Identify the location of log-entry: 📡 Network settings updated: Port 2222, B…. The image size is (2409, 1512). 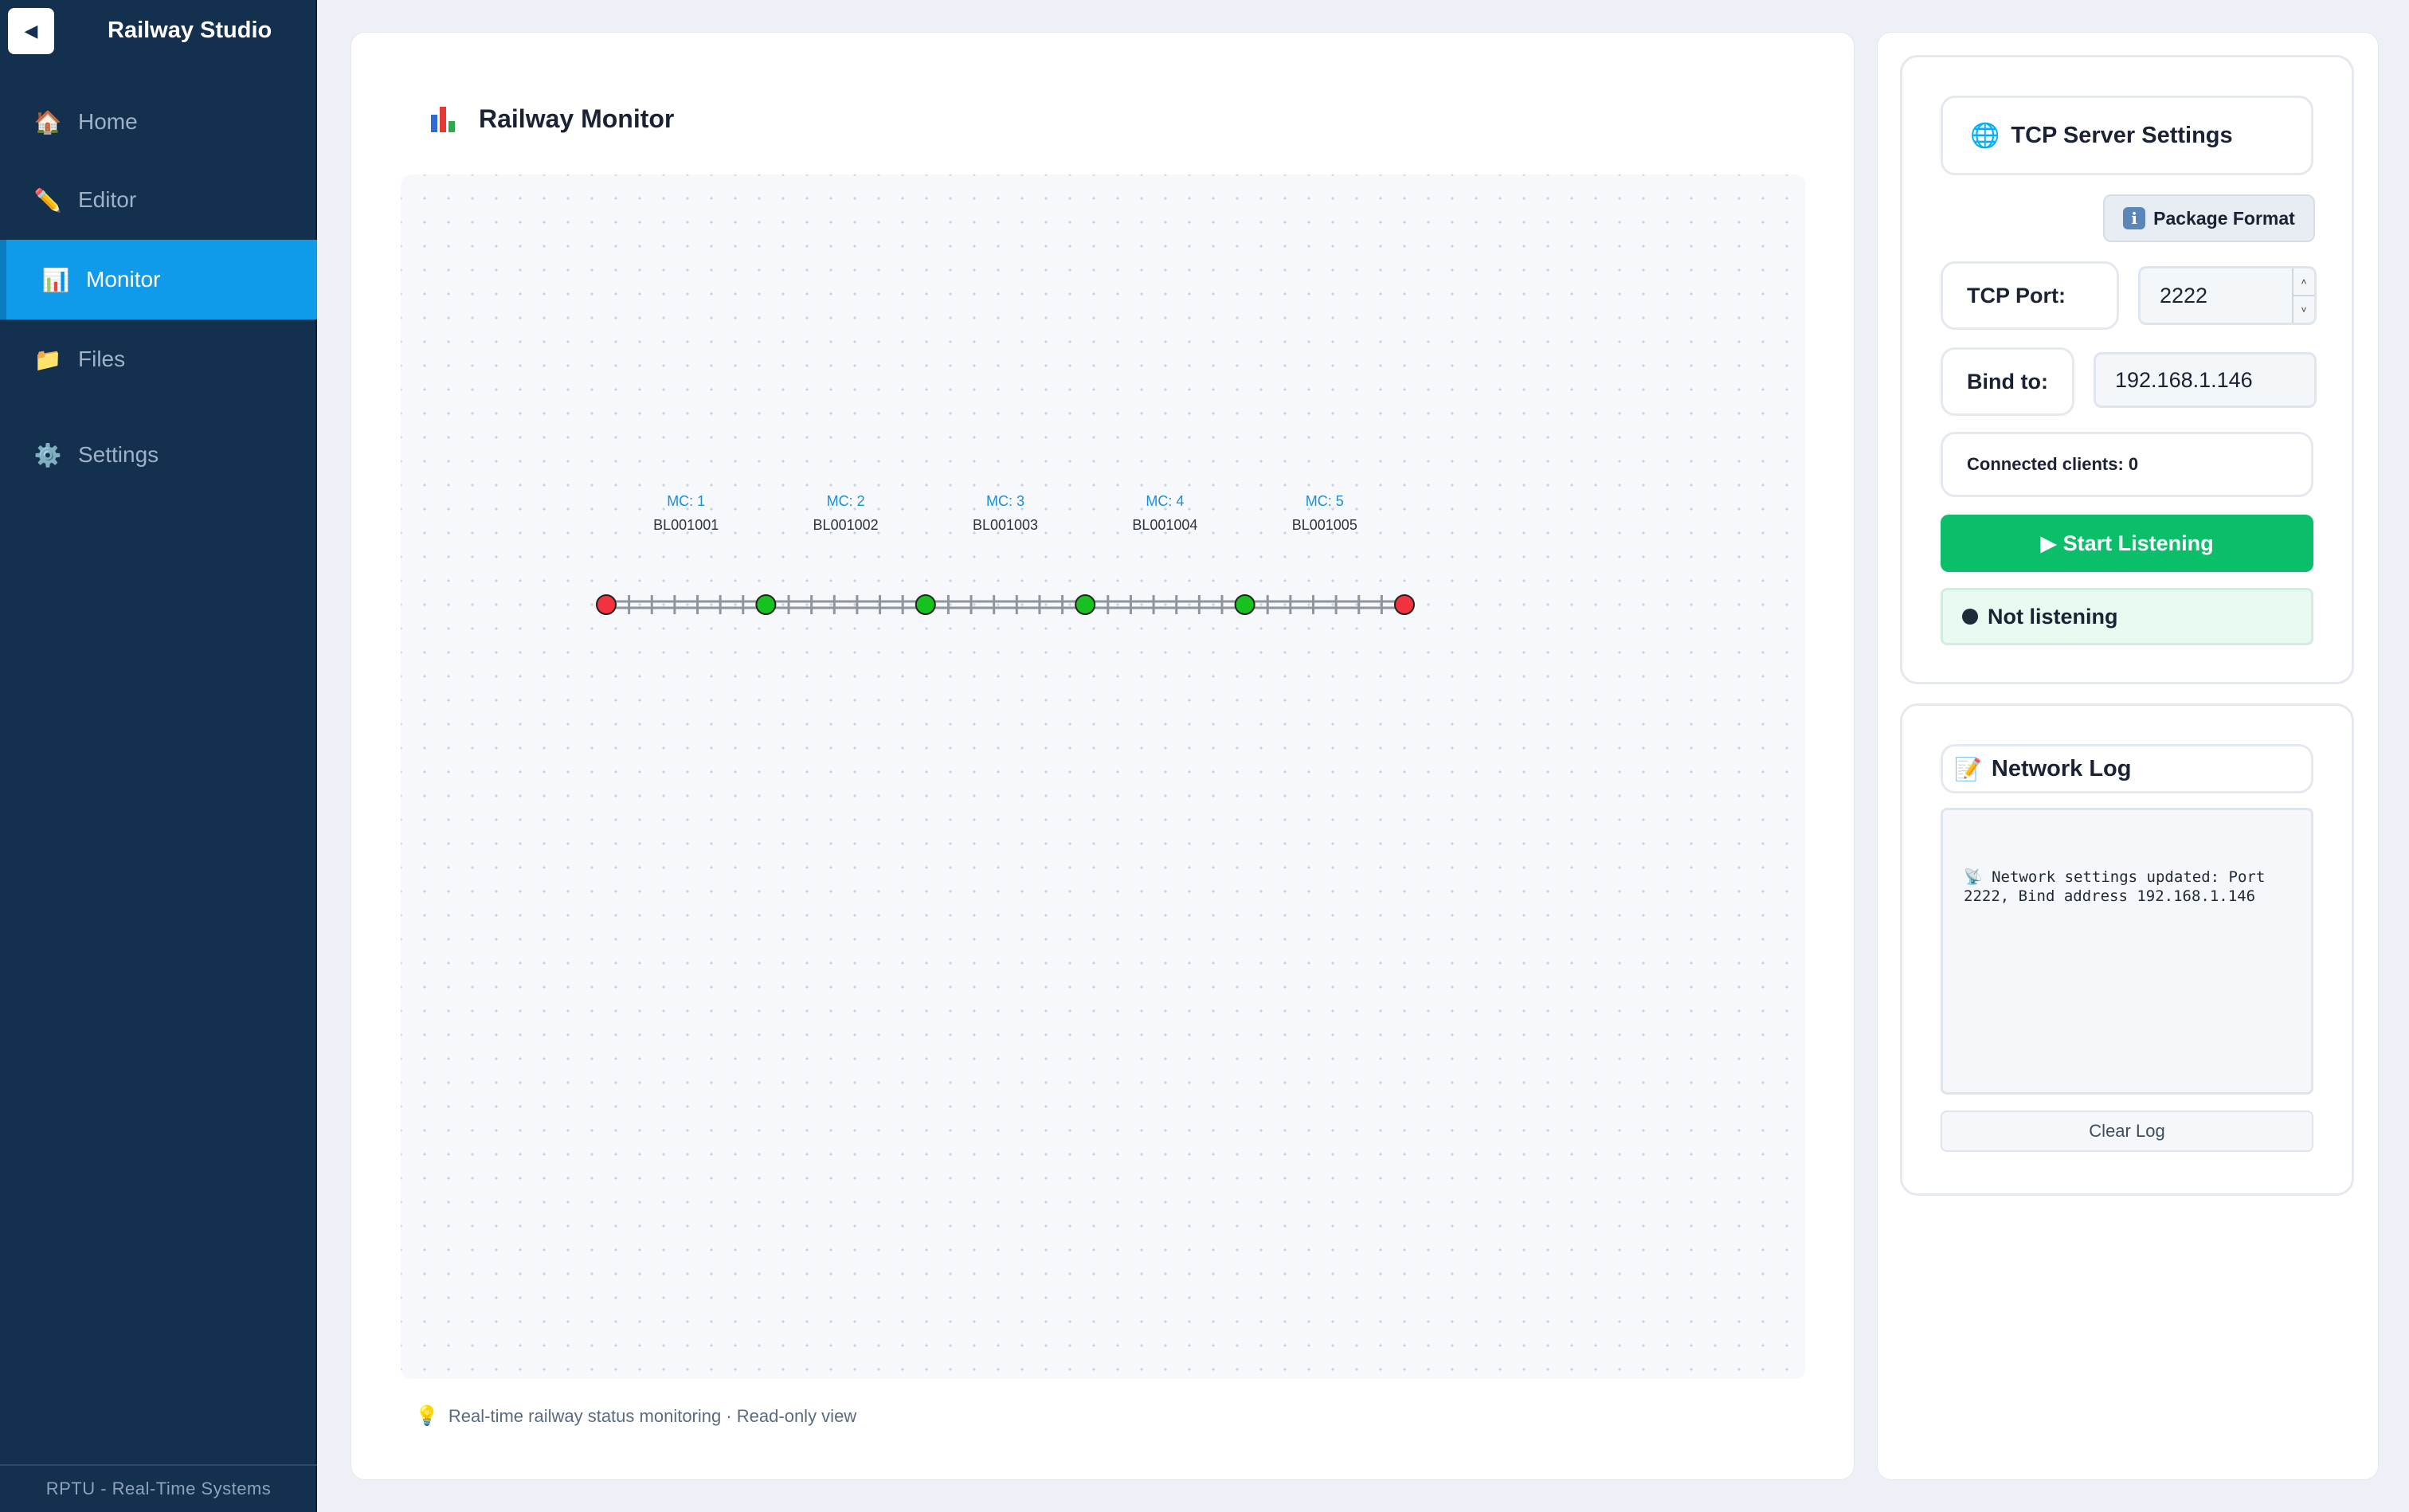
(2119, 886).